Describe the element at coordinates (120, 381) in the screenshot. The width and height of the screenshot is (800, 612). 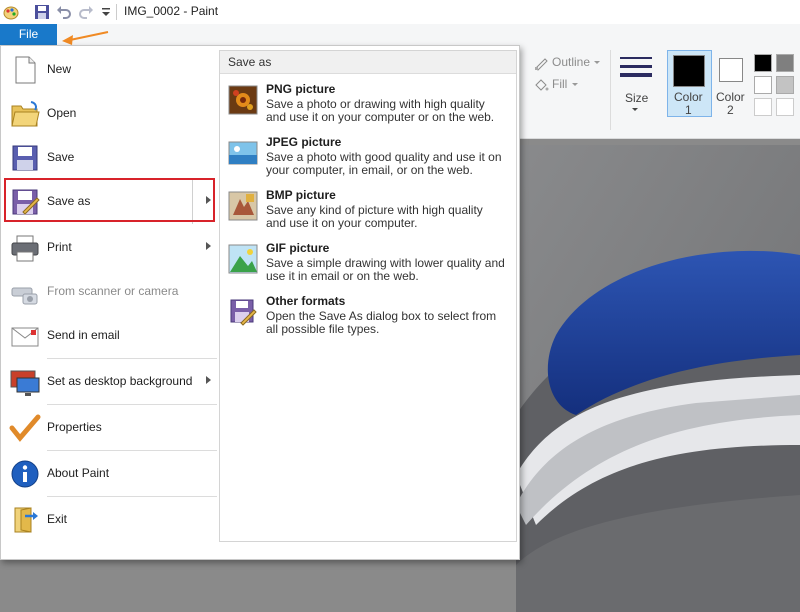
I see `menu-item-label: Set as desktop background` at that location.